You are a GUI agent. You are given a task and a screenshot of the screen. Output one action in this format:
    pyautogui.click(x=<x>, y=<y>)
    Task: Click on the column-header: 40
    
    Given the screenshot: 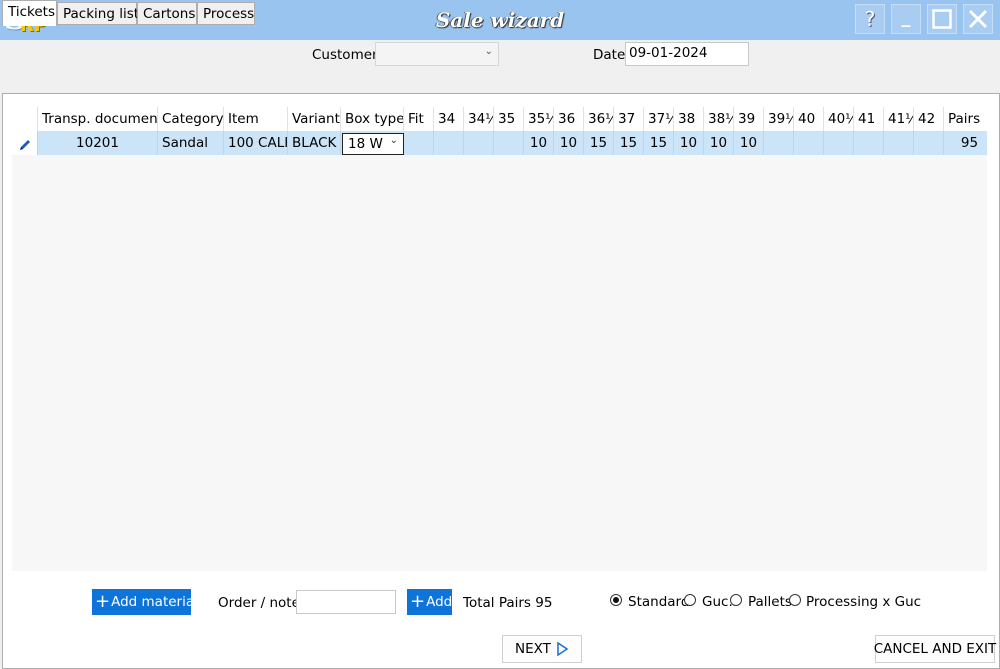 What is the action you would take?
    pyautogui.click(x=809, y=119)
    